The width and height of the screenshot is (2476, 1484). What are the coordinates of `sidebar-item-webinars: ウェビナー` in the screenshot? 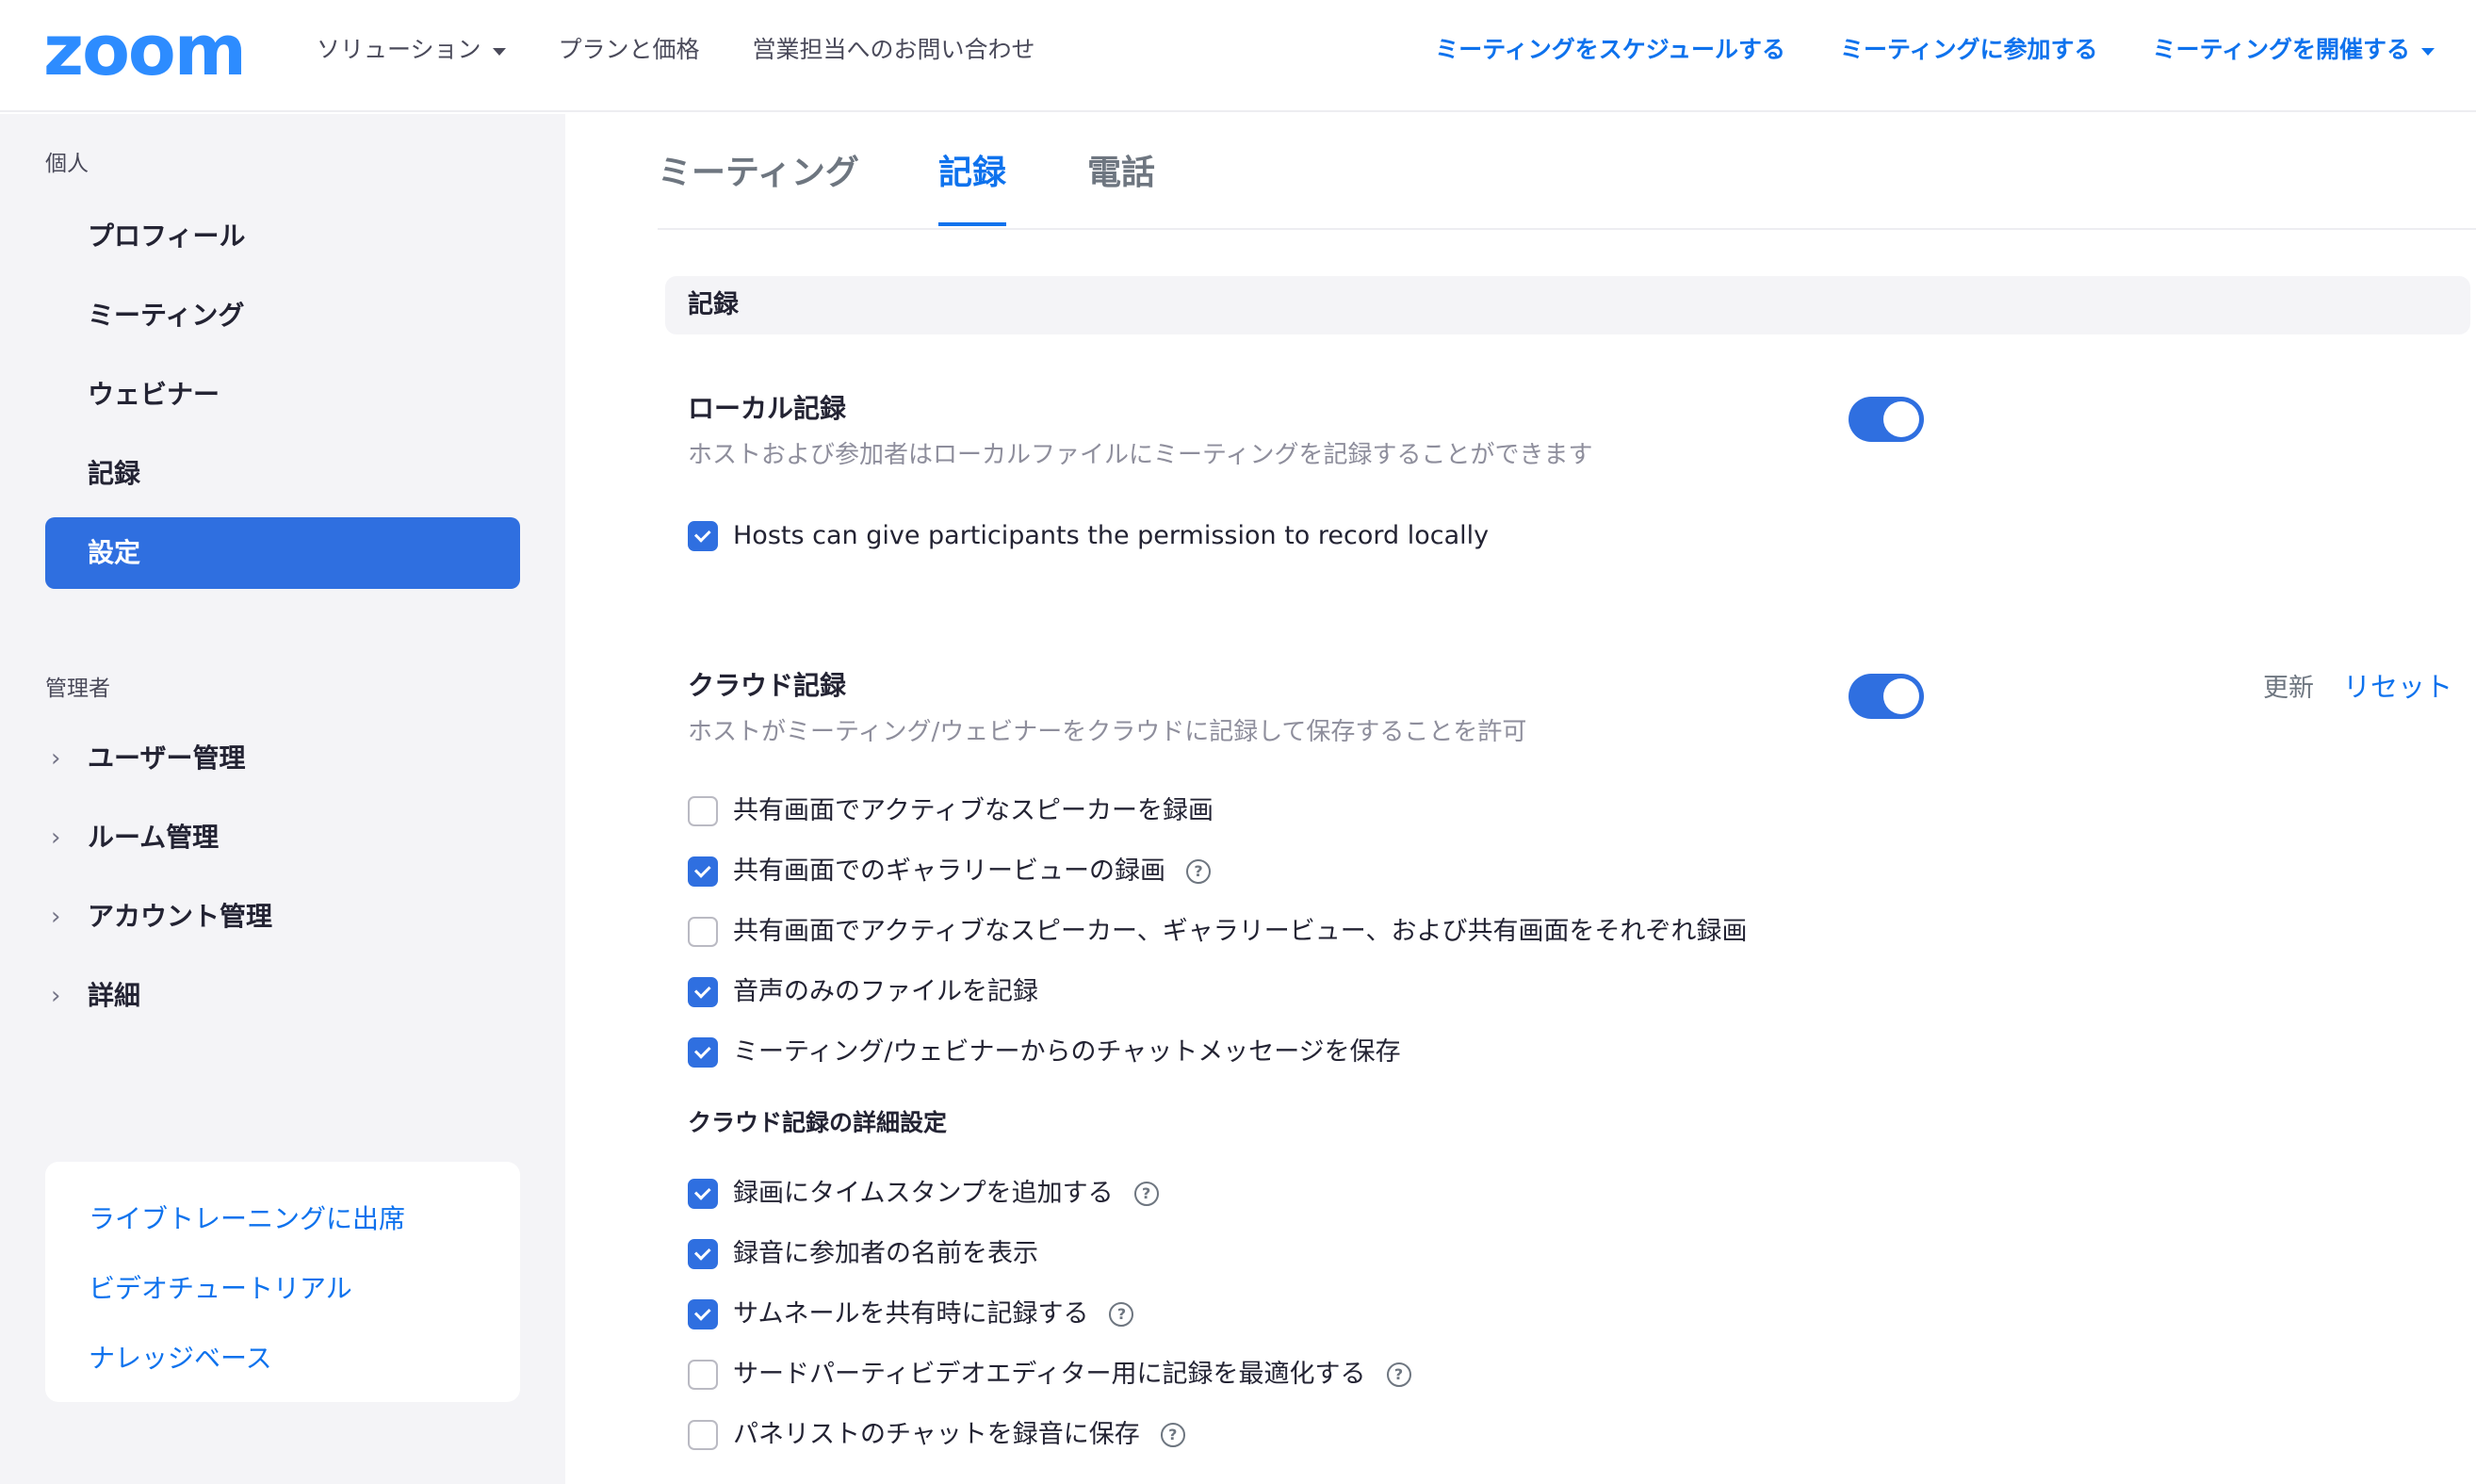 It's located at (282, 395).